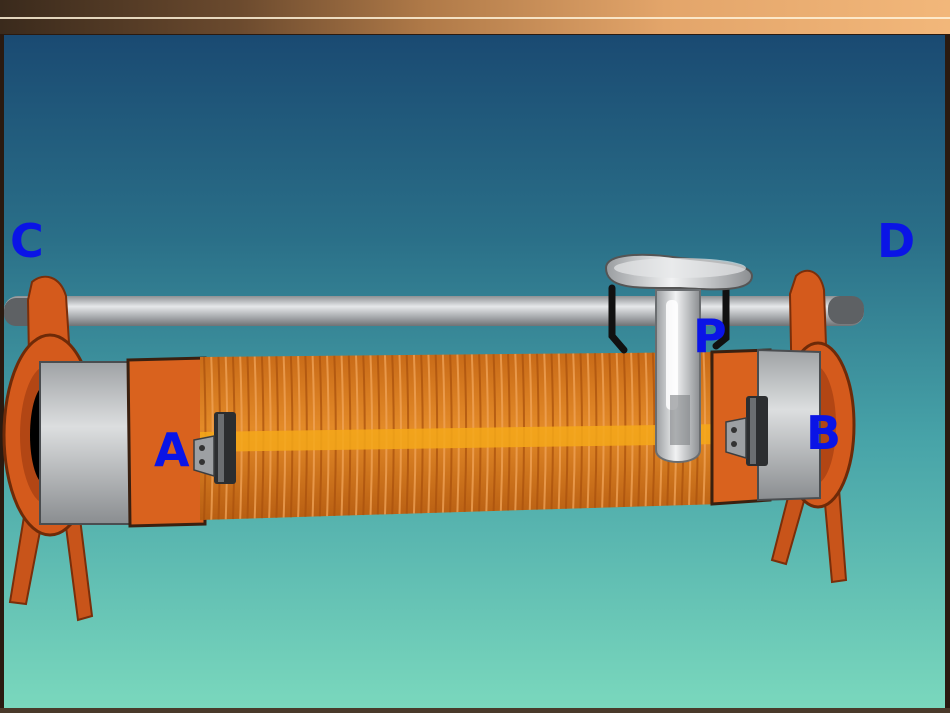 The image size is (950, 713). Describe the element at coordinates (823, 433) in the screenshot. I see `label-b: B` at that location.